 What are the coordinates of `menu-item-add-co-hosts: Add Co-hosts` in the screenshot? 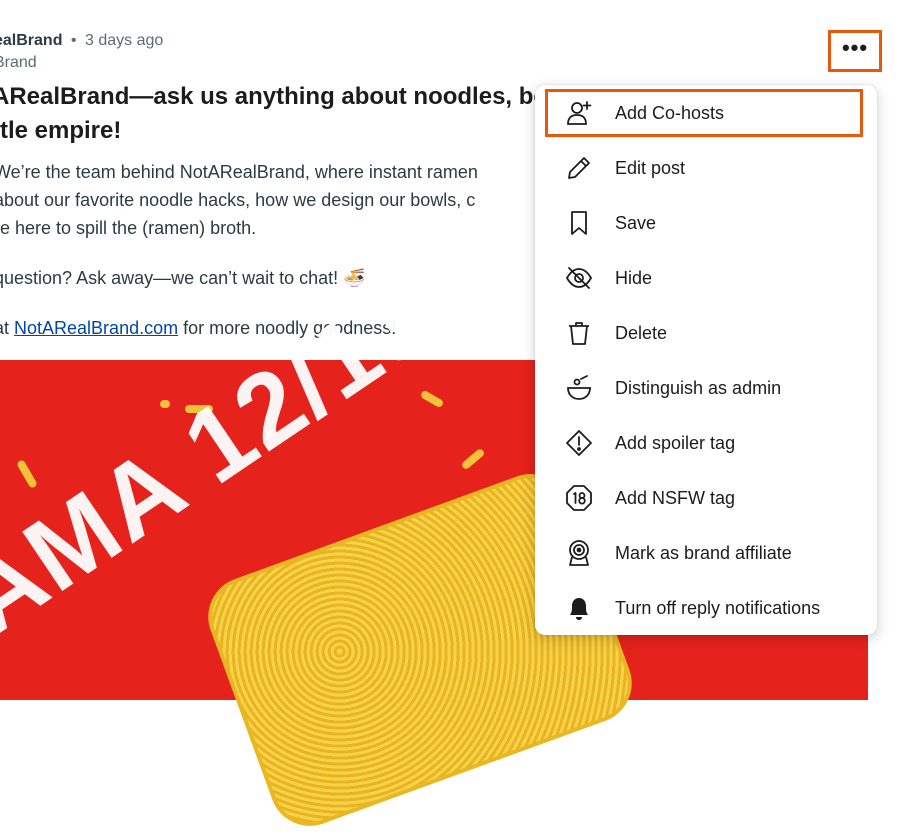 It's located at (704, 113).